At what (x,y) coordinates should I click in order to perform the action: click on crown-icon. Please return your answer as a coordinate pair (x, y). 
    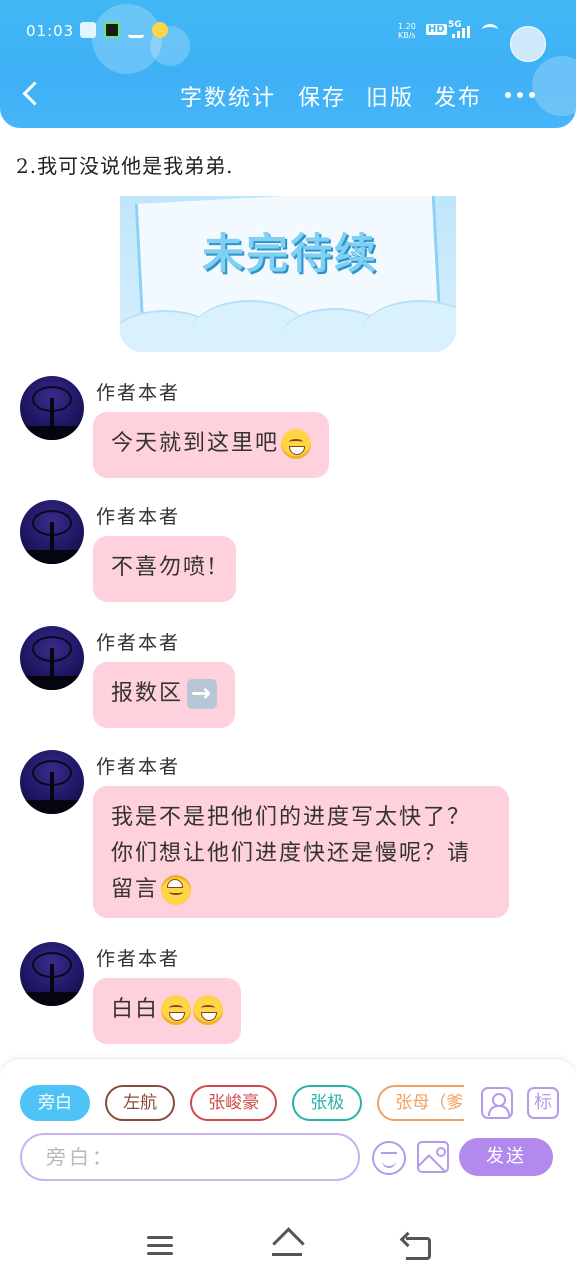
    Looking at the image, I should click on (136, 30).